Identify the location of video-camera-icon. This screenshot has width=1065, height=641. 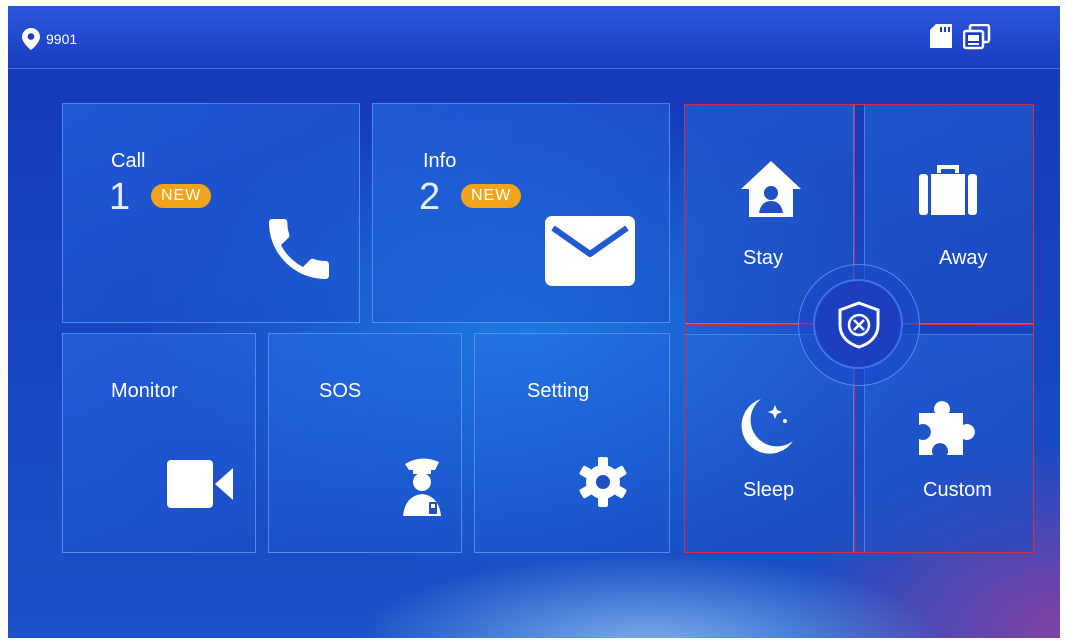
(200, 484).